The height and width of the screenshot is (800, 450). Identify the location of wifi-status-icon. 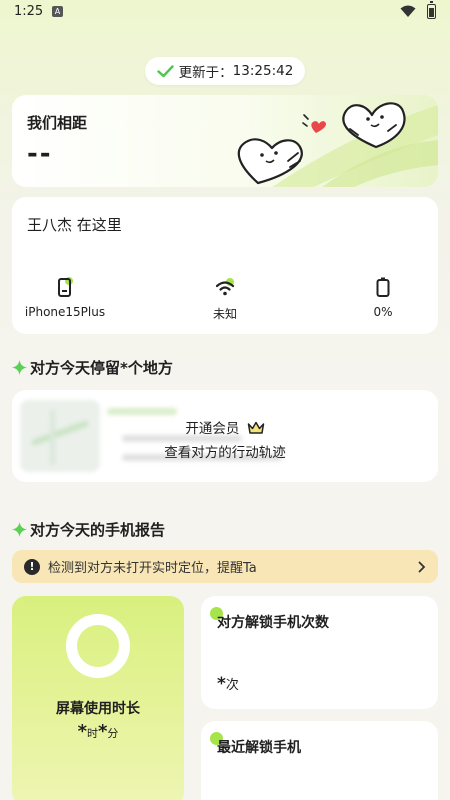
(408, 11).